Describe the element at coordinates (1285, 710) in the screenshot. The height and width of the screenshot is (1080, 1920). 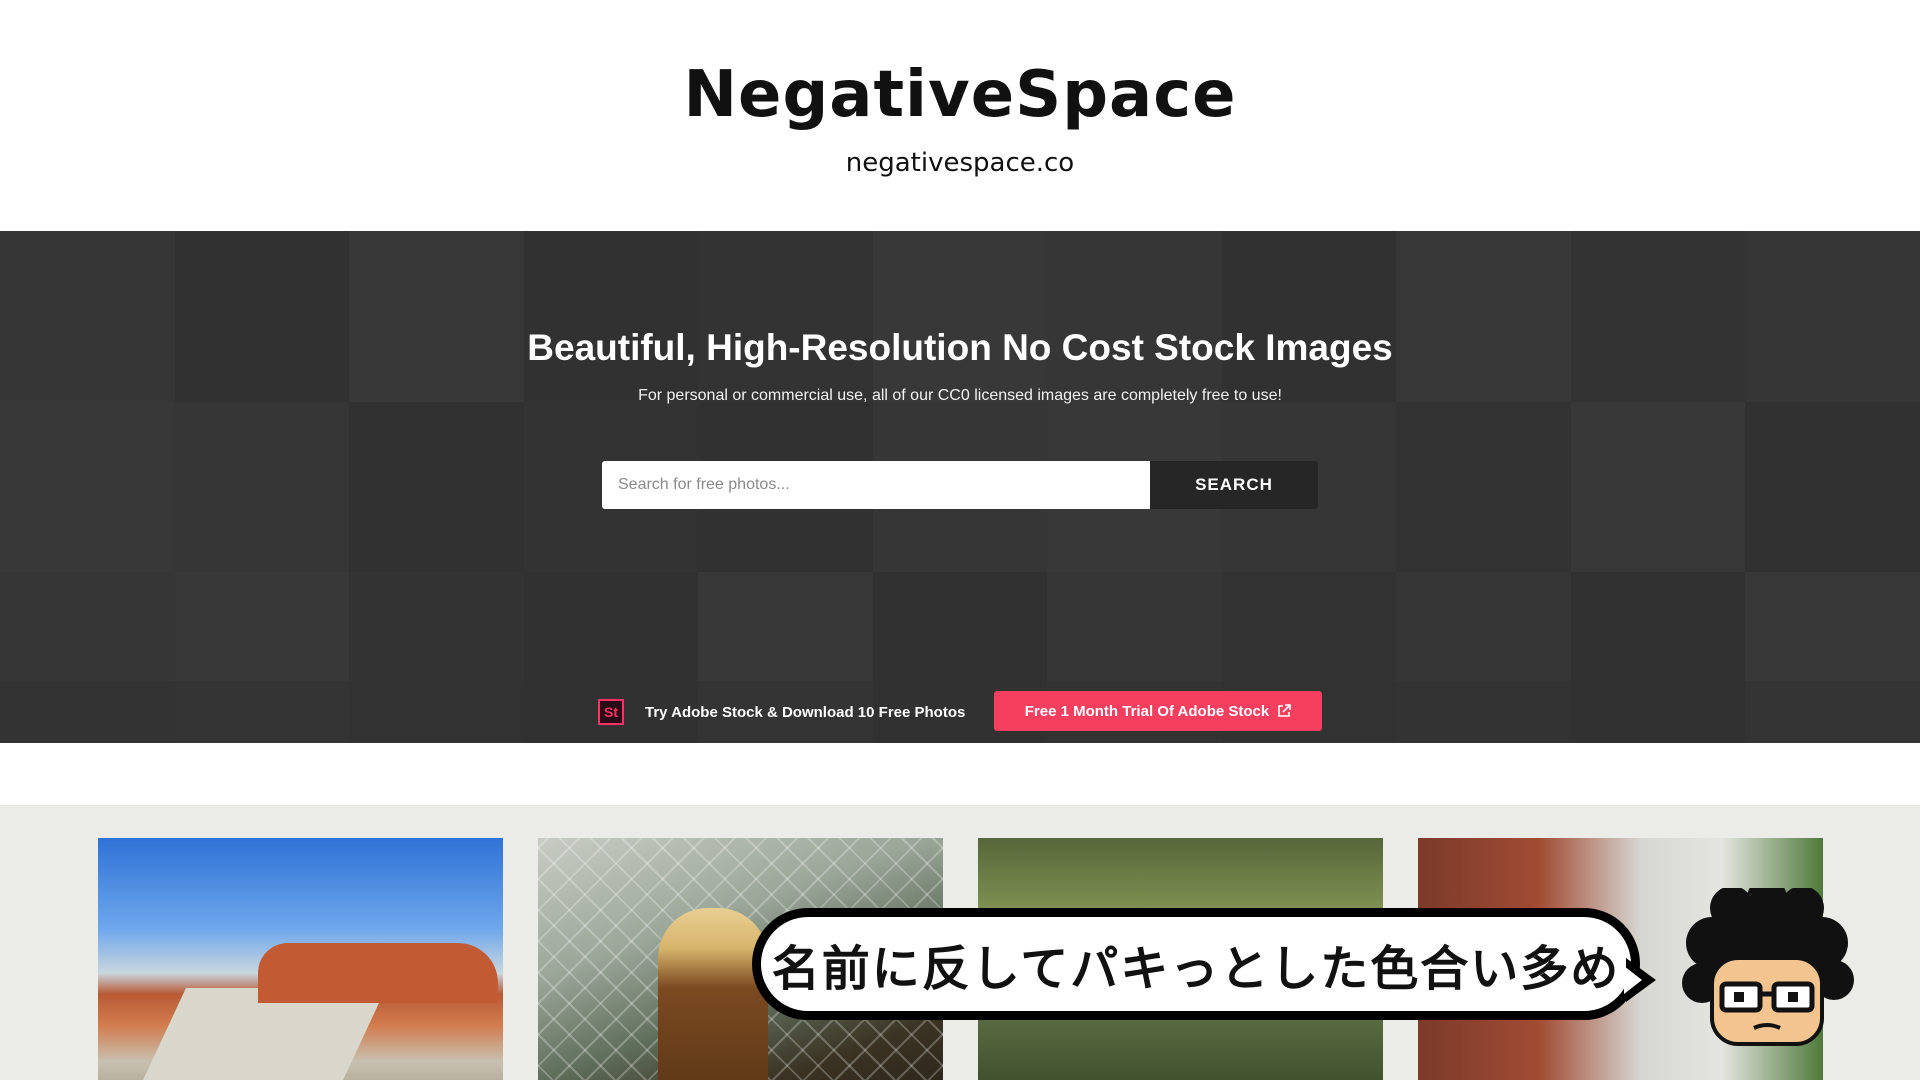
I see `external-link-icon` at that location.